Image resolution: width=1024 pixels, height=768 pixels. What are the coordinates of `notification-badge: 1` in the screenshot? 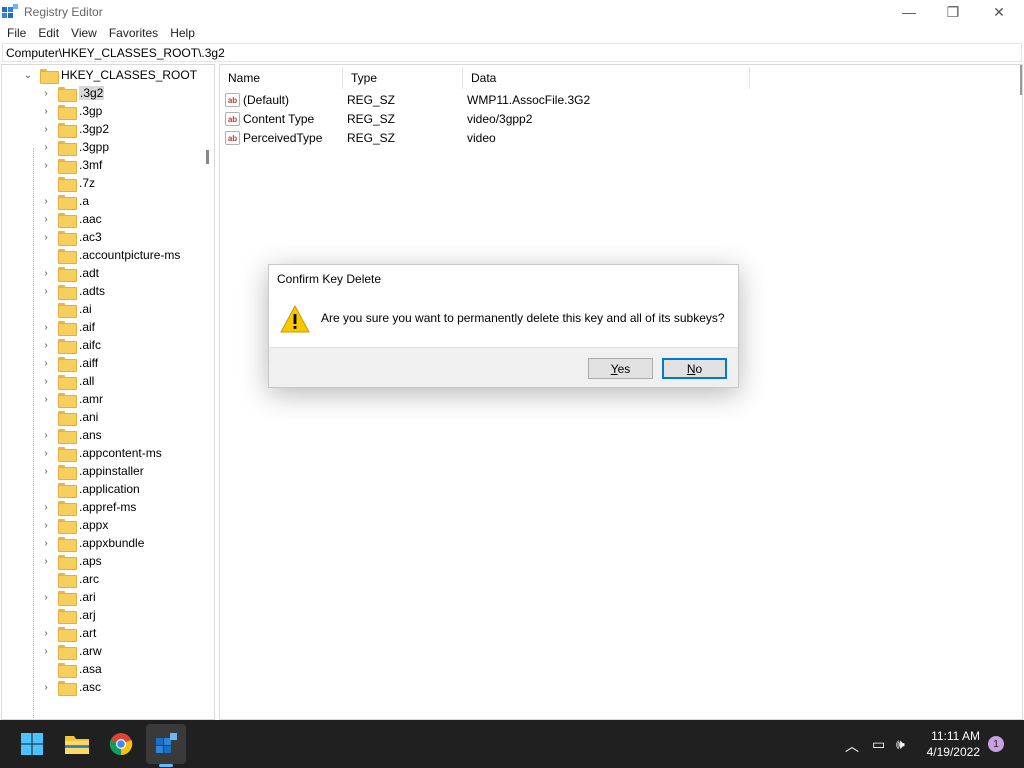 It's located at (996, 744).